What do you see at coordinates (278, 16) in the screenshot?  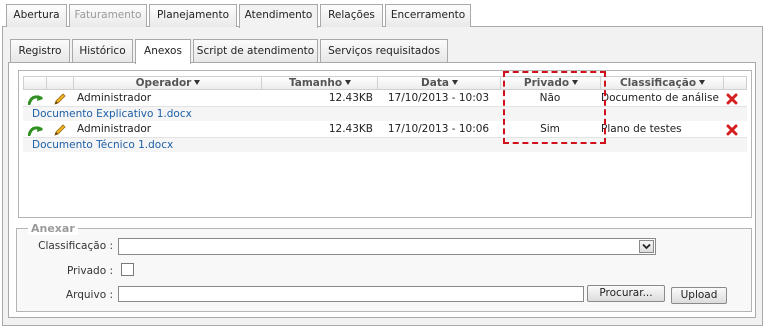 I see `tab-atendimento: Atendimento` at bounding box center [278, 16].